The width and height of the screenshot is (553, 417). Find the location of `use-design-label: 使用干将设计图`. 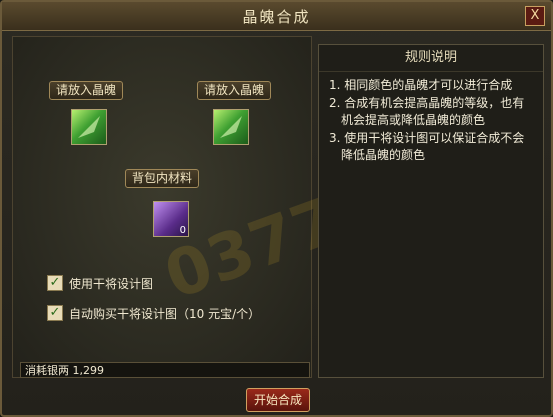

use-design-label: 使用干将设计图 is located at coordinates (111, 284).